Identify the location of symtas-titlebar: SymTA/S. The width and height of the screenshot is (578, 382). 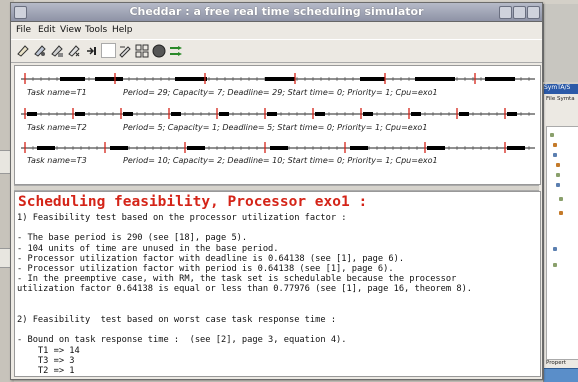
(561, 89).